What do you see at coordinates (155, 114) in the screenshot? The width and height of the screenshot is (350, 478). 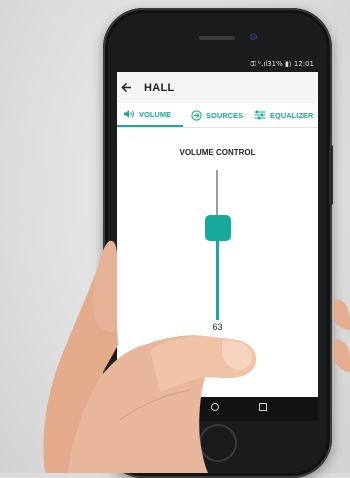 I see `tab-volume-label: VOLUME` at bounding box center [155, 114].